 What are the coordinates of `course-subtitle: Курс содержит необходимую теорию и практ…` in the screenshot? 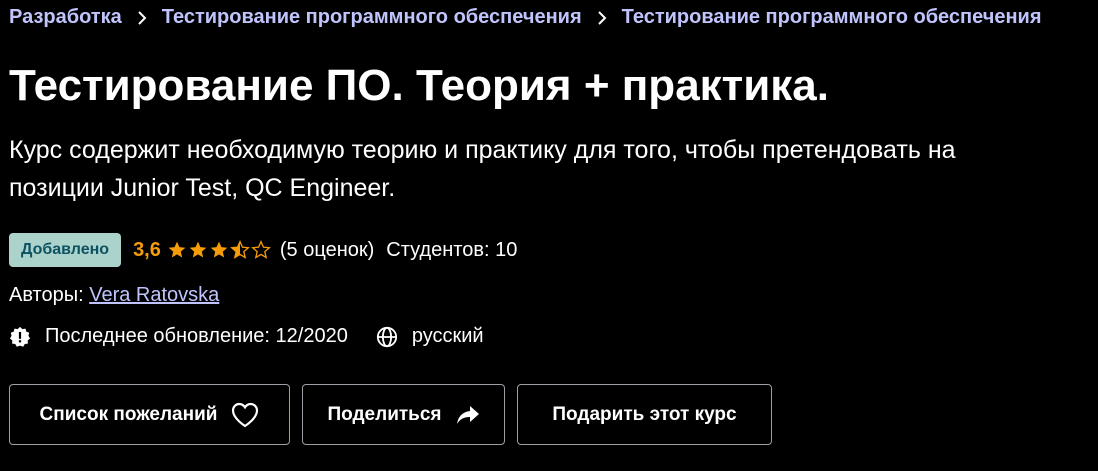 It's located at (482, 169).